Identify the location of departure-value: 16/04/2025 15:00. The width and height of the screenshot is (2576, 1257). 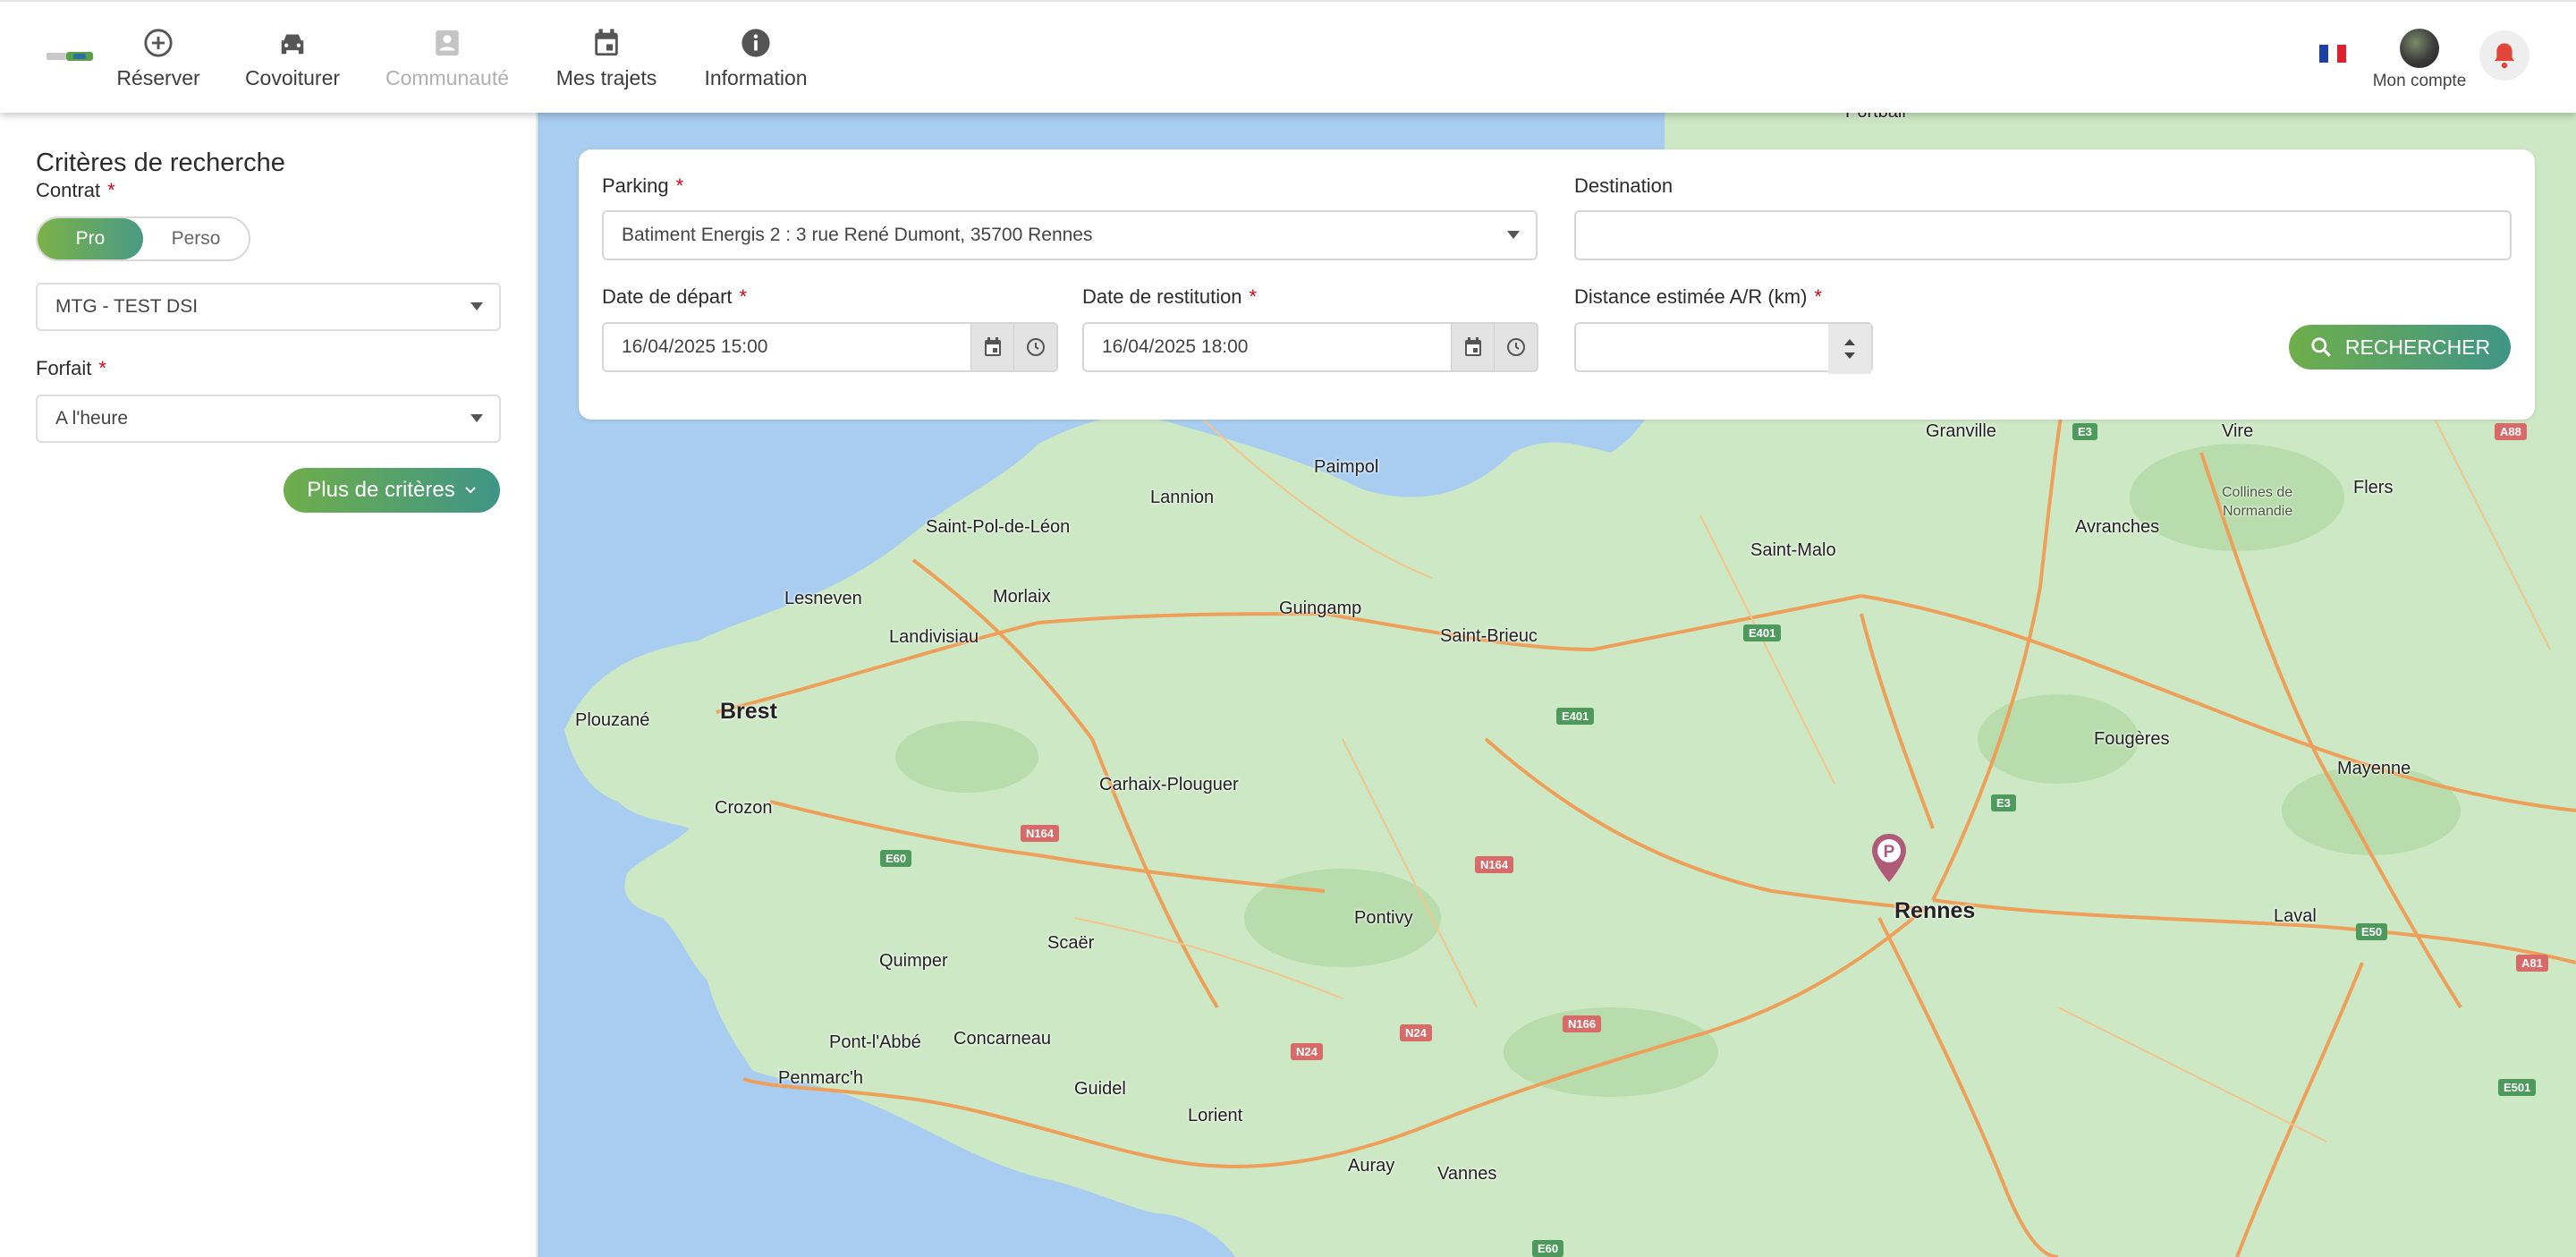
(787, 347).